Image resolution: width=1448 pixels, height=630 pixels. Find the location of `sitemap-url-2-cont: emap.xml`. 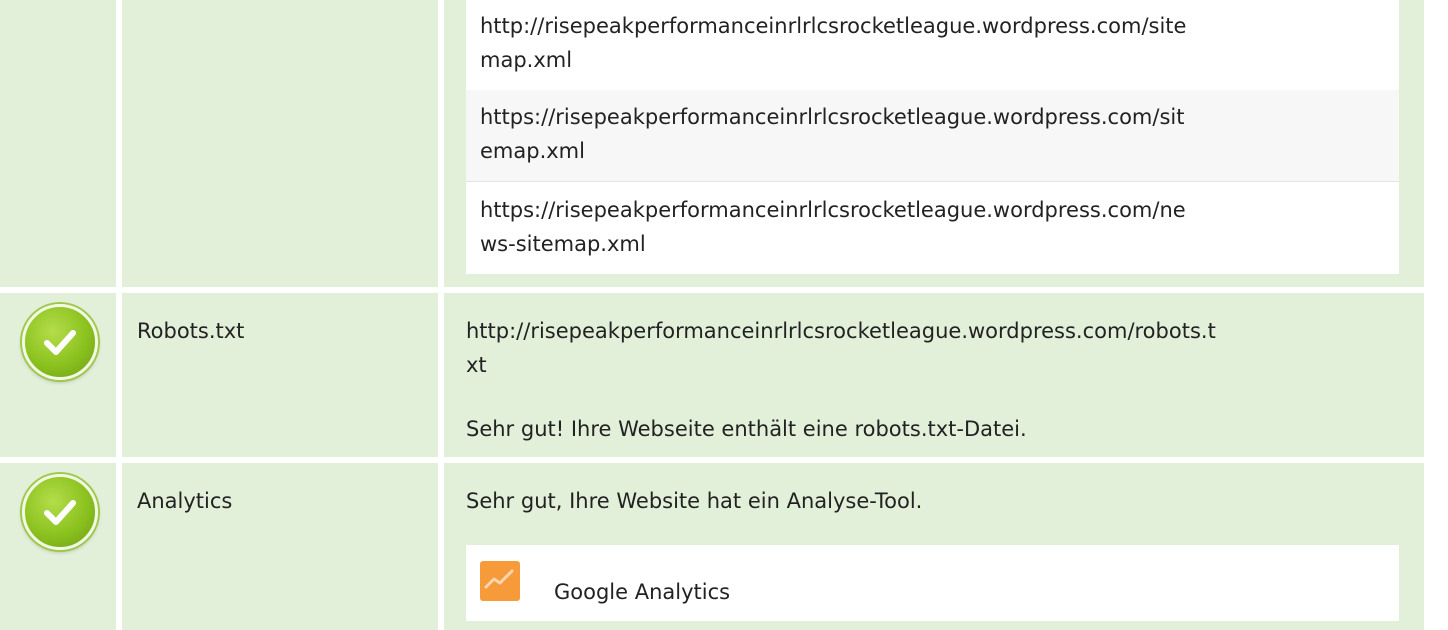

sitemap-url-2-cont: emap.xml is located at coordinates (532, 151).